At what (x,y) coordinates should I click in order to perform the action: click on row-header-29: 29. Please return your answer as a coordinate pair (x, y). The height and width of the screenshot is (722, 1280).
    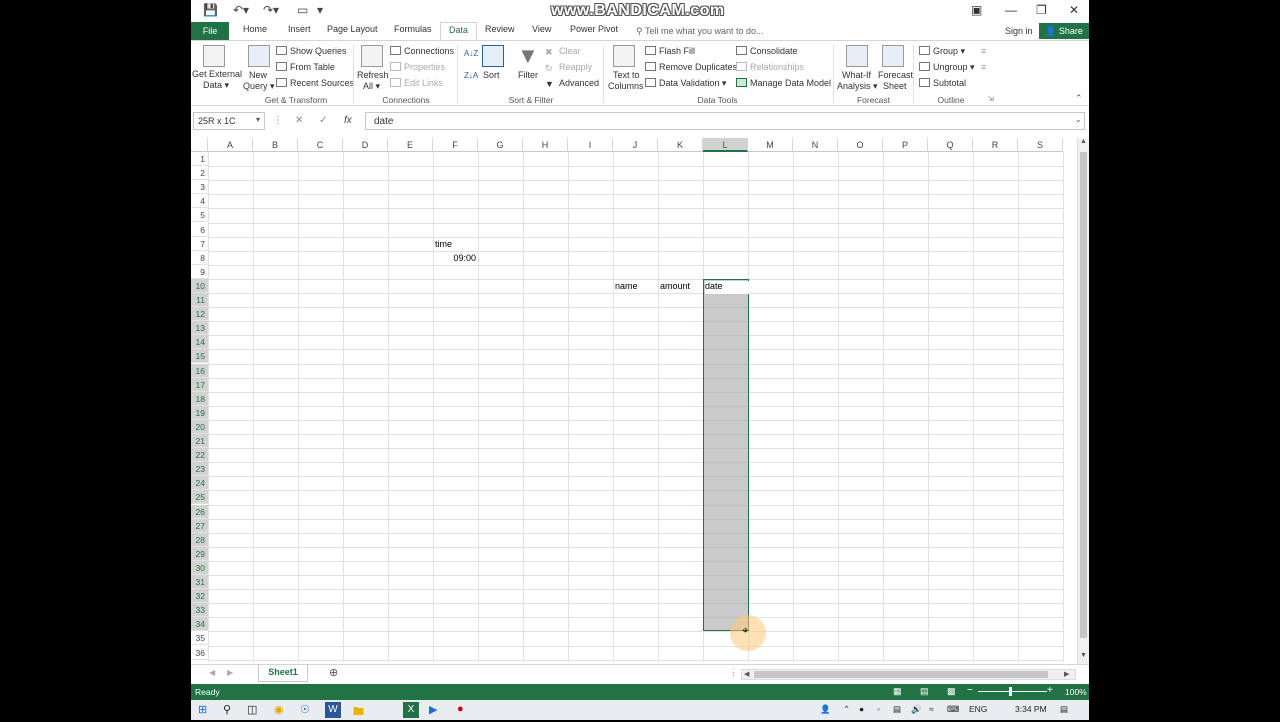
    Looking at the image, I should click on (199, 553).